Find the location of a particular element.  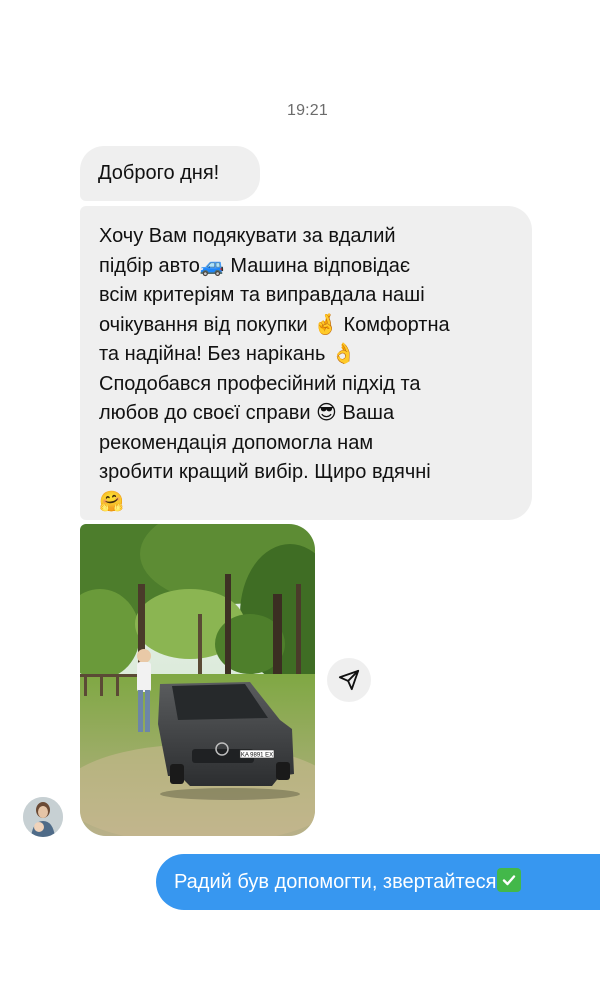

incoming-photo-message: KA 9891 EX is located at coordinates (197, 680).